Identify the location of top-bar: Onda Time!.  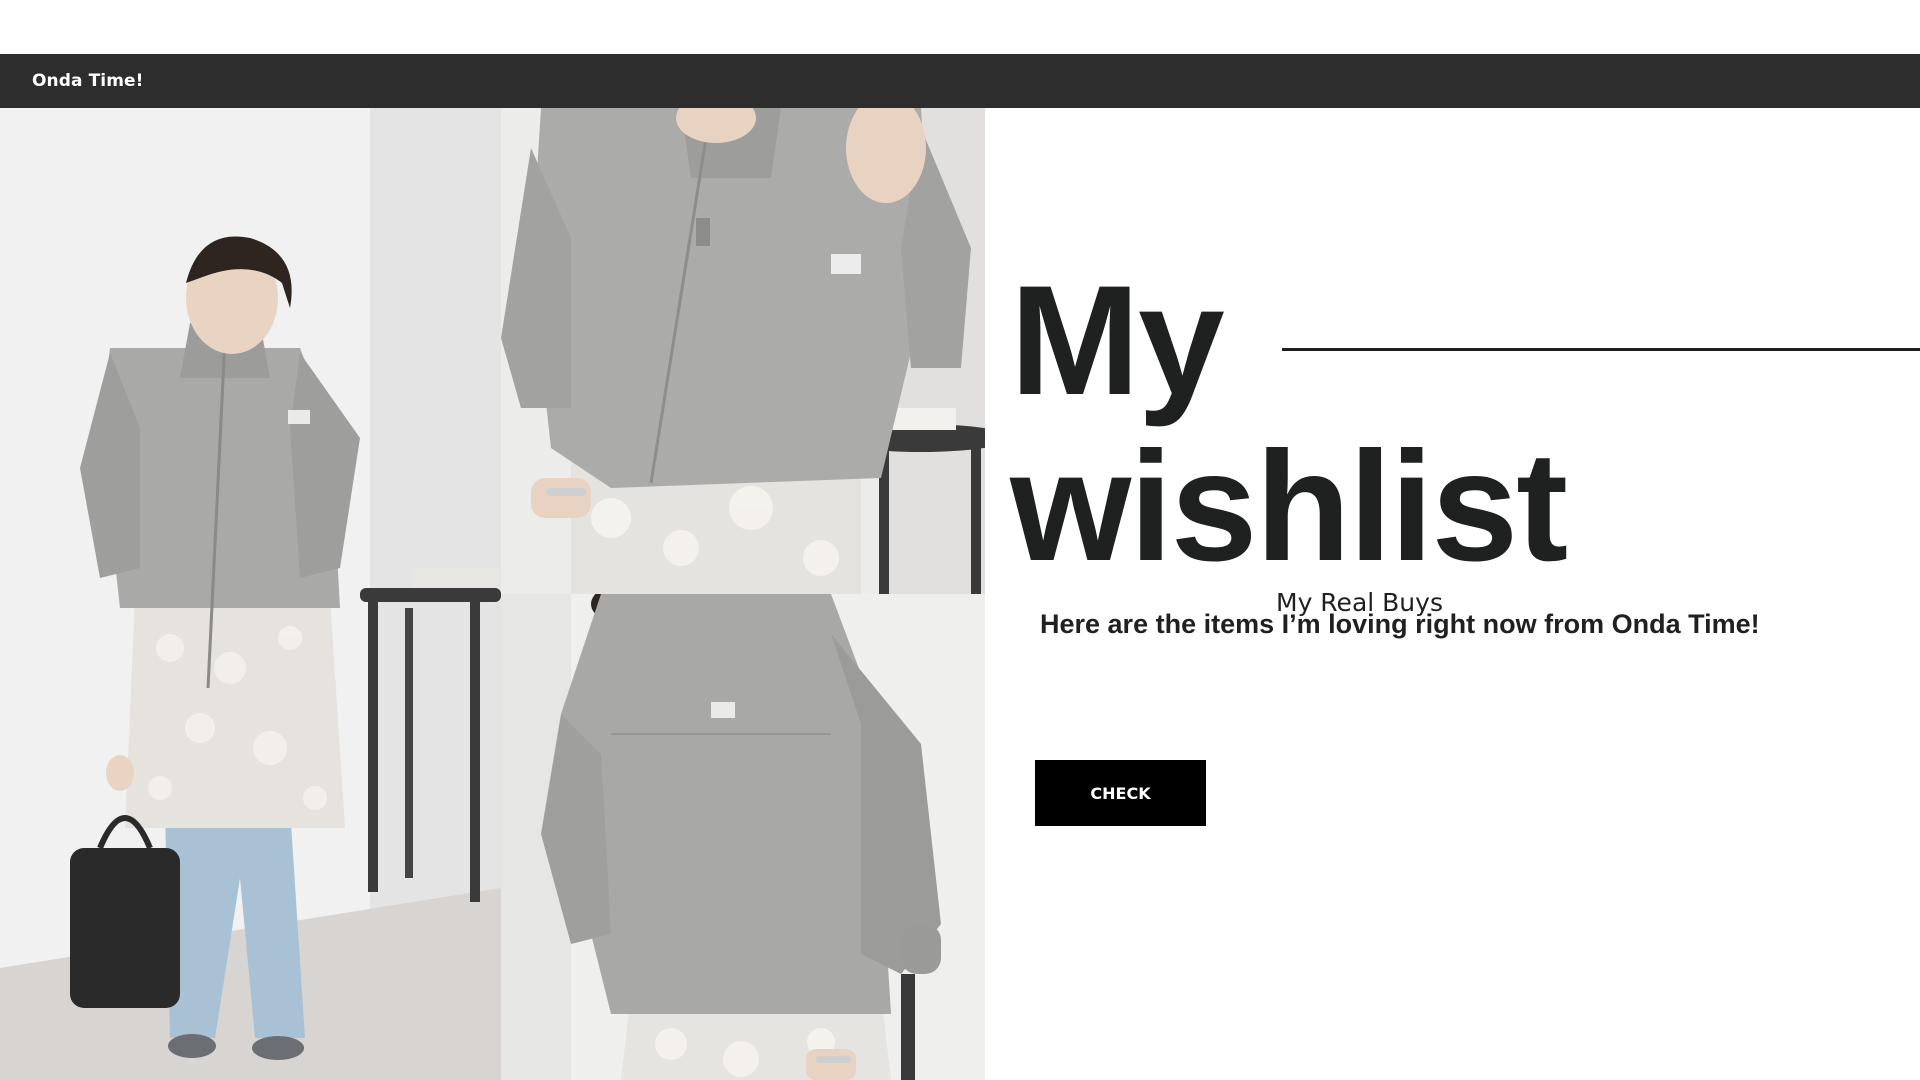
(960, 81).